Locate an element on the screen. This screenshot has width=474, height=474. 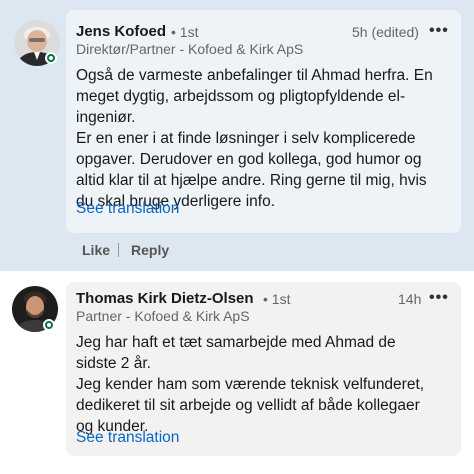
reply-button: Reply is located at coordinates (150, 250).